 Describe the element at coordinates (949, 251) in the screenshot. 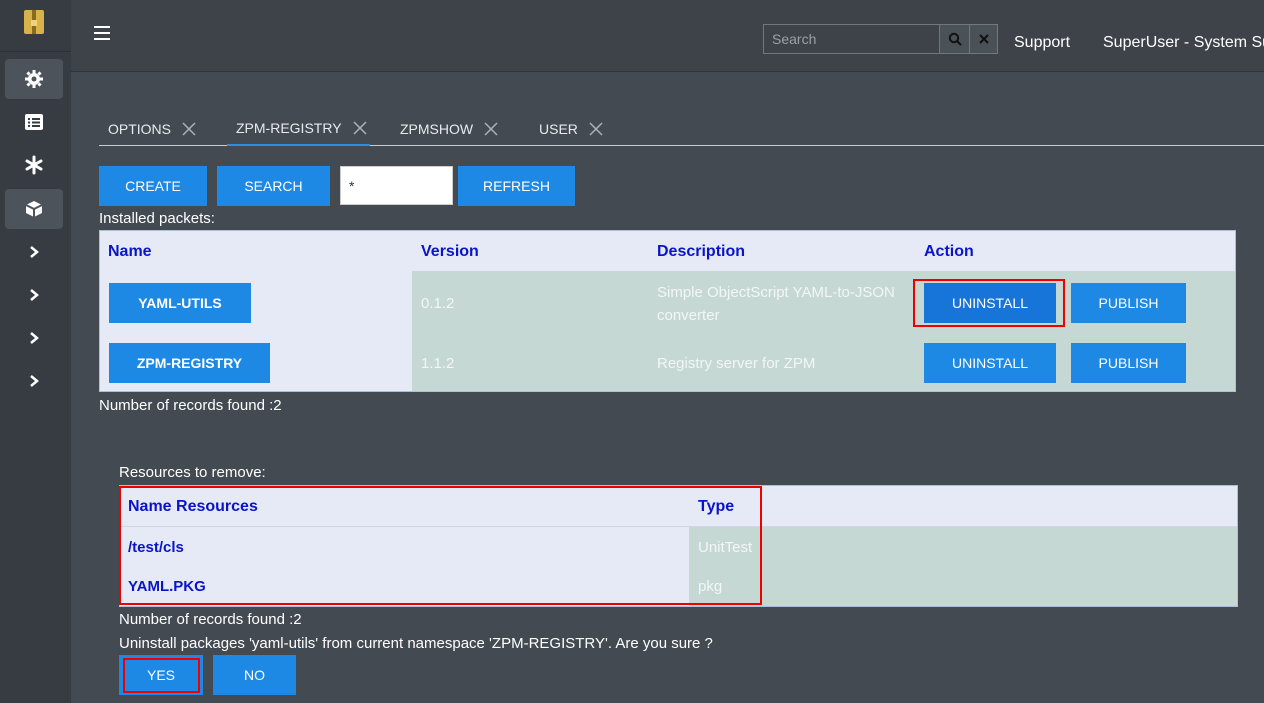

I see `column-header-action: Action` at that location.